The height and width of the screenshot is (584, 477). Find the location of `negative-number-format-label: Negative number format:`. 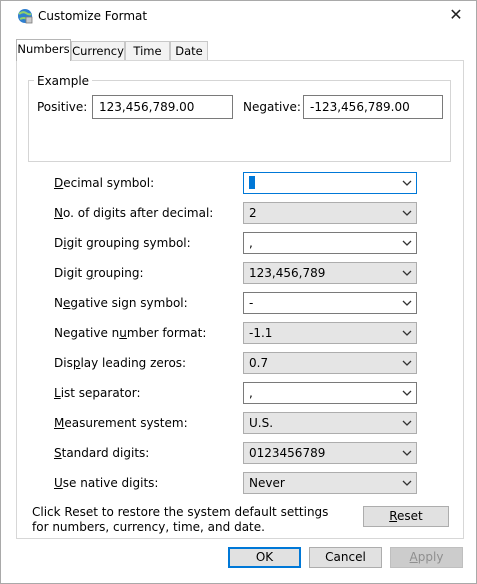

negative-number-format-label: Negative number format: is located at coordinates (130, 333).